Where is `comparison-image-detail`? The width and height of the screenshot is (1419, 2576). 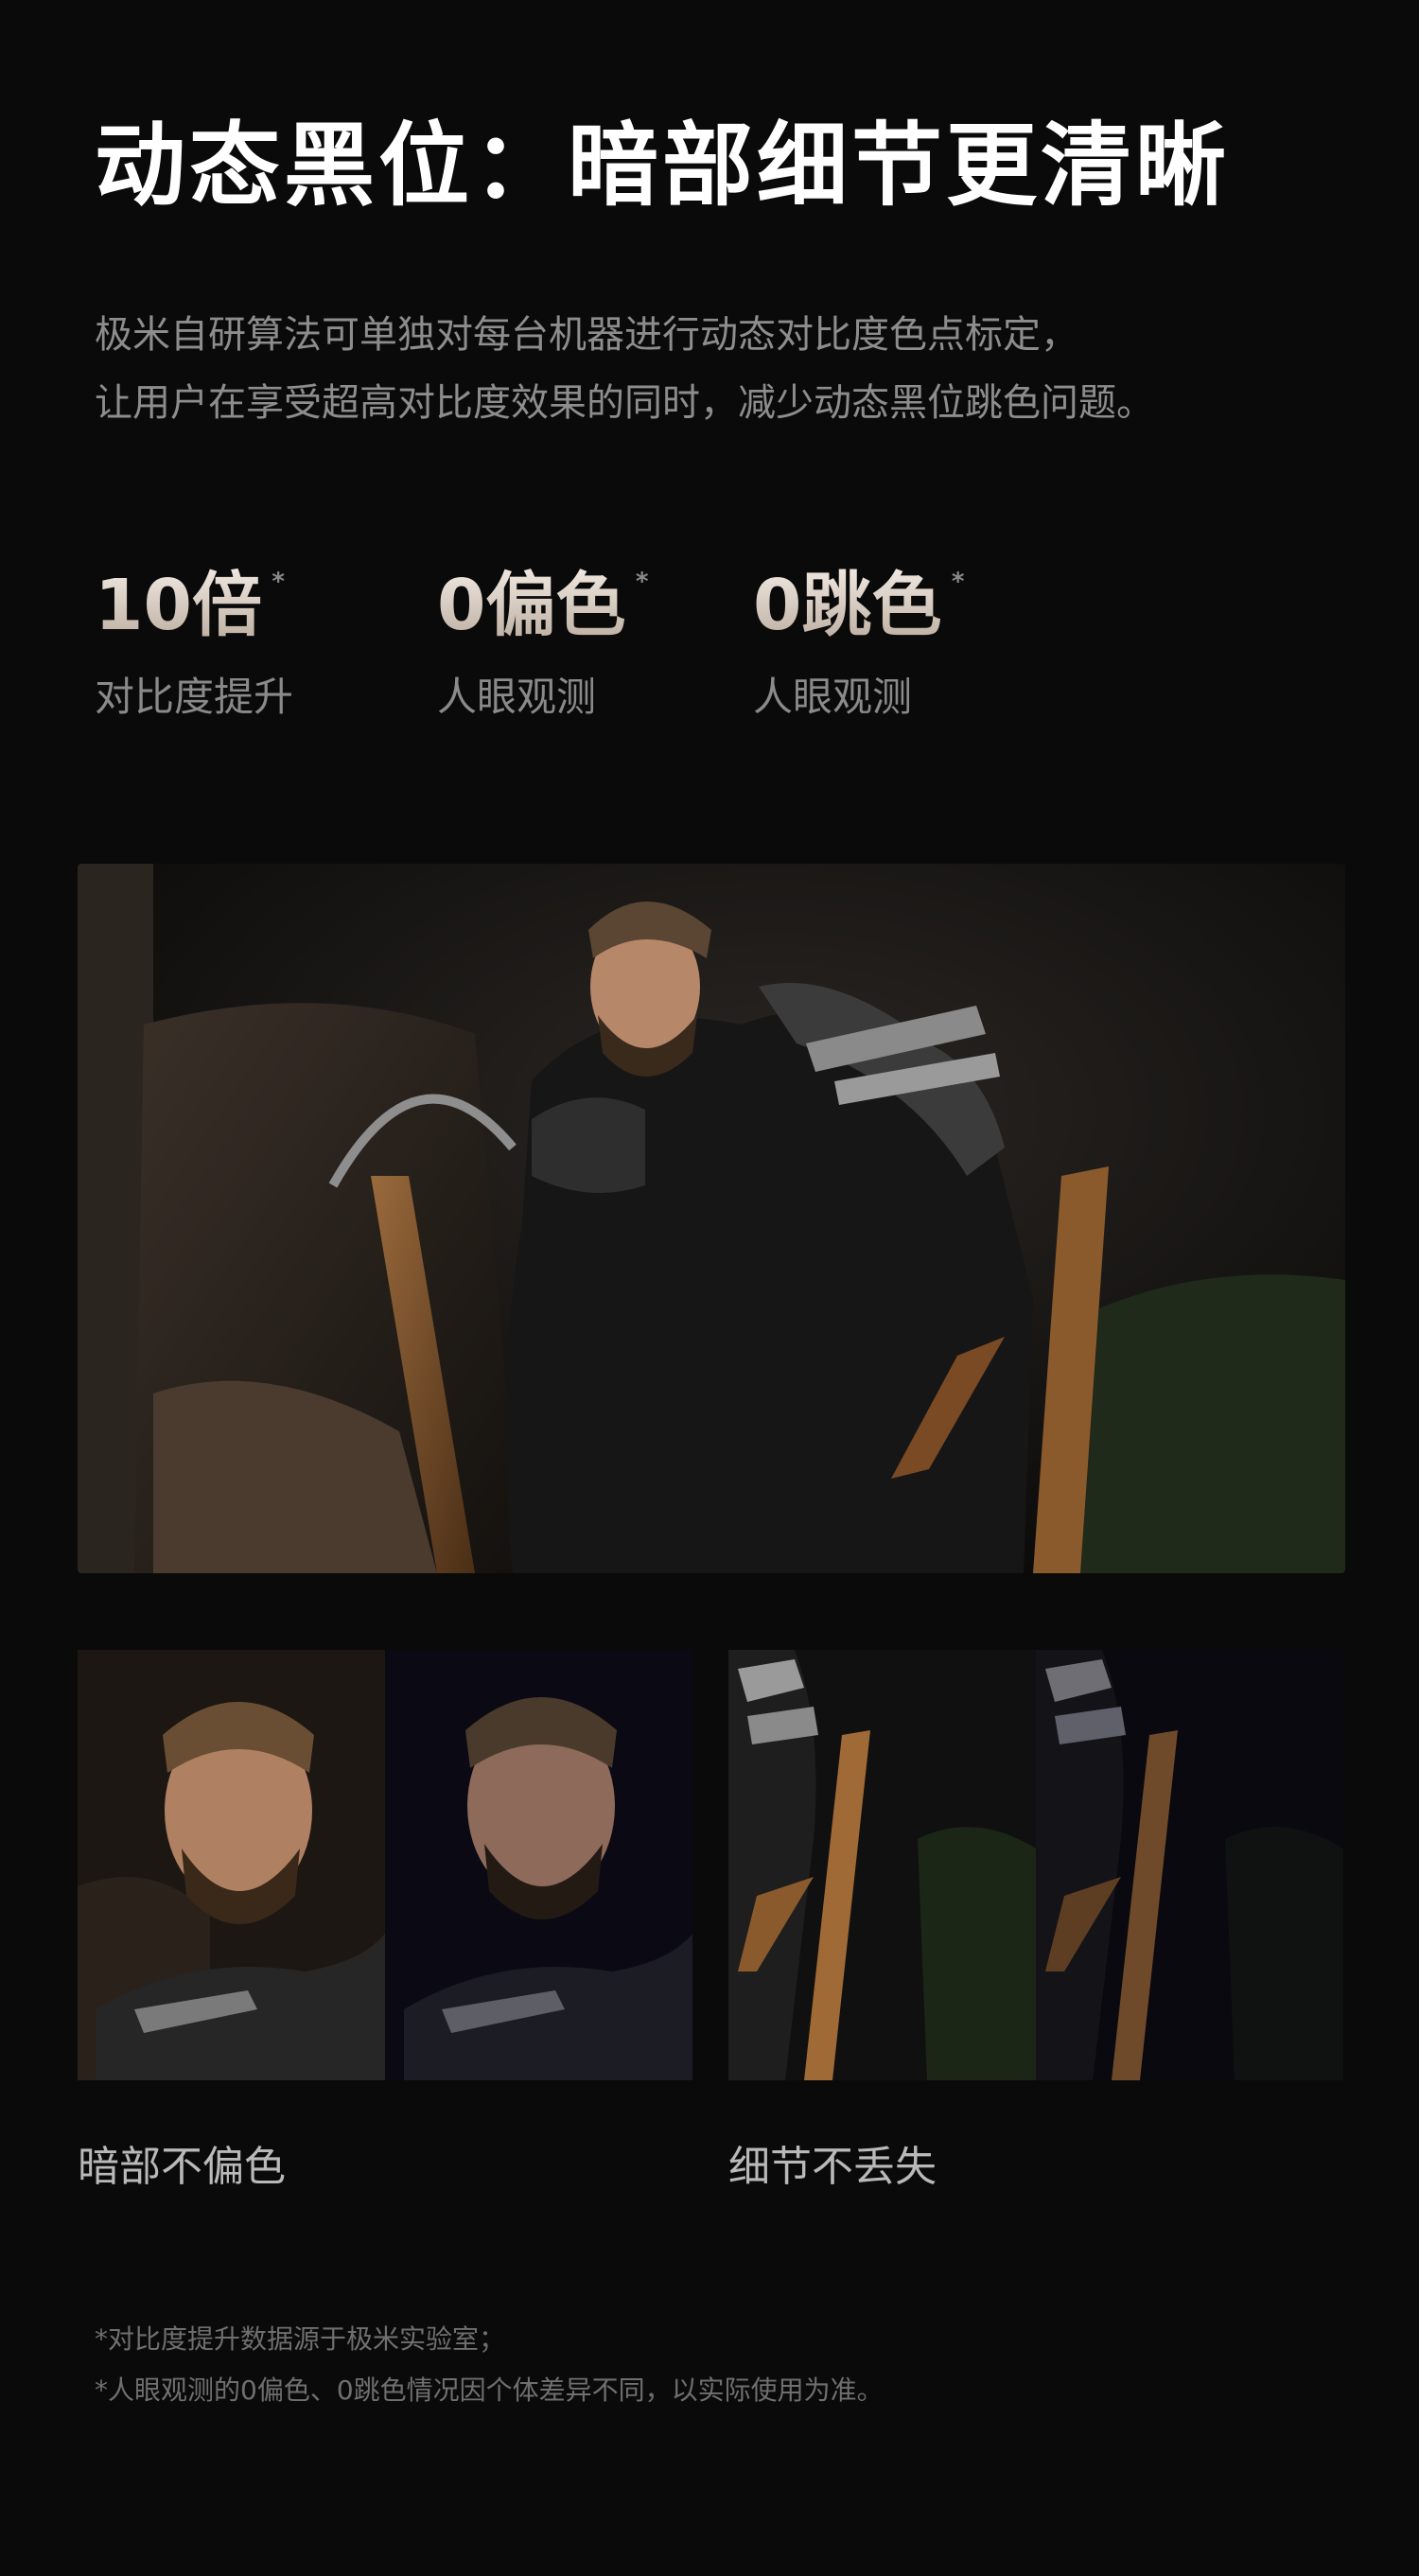 comparison-image-detail is located at coordinates (1035, 1865).